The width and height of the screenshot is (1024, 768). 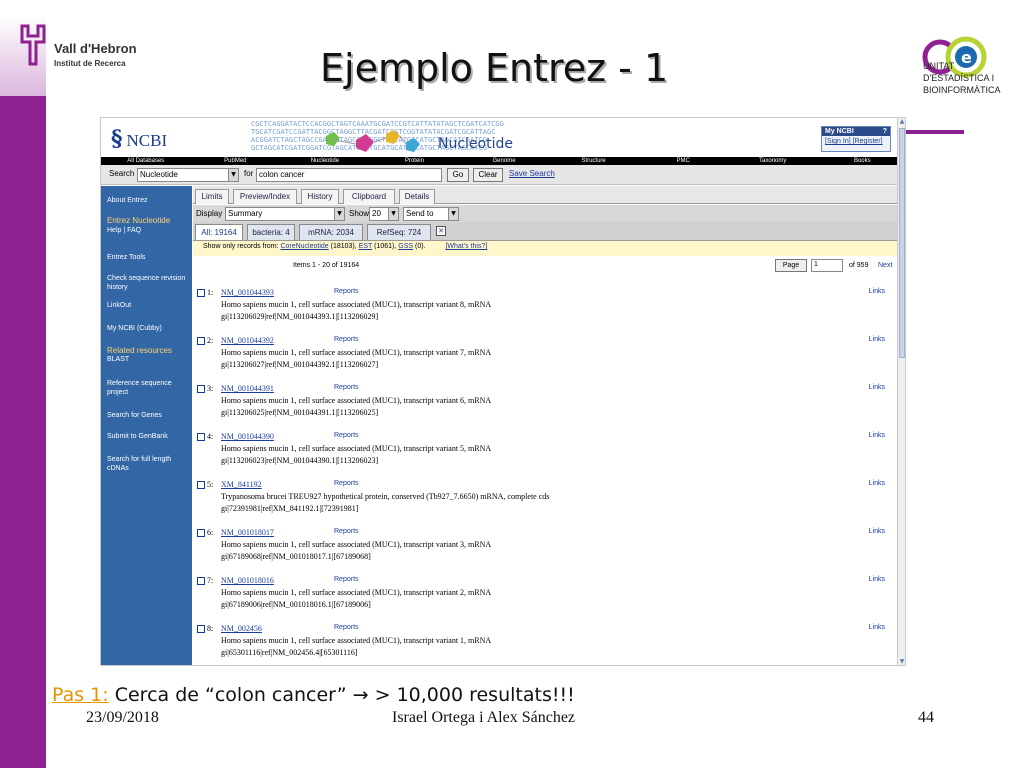 What do you see at coordinates (241, 484) in the screenshot?
I see `accession-link: XM_841192` at bounding box center [241, 484].